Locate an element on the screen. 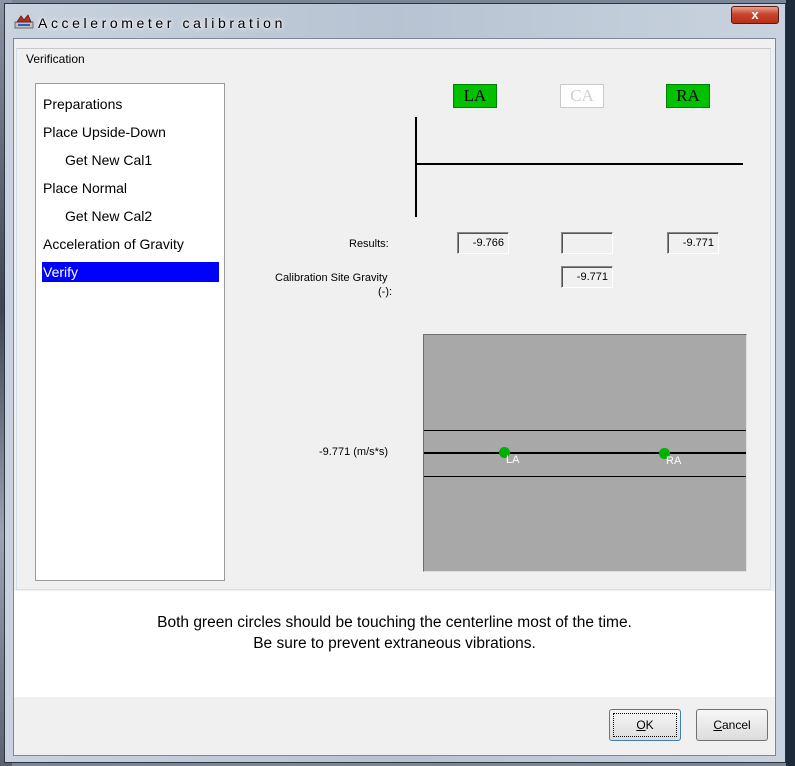 This screenshot has width=795, height=766. plot-lower-limit-line is located at coordinates (585, 476).